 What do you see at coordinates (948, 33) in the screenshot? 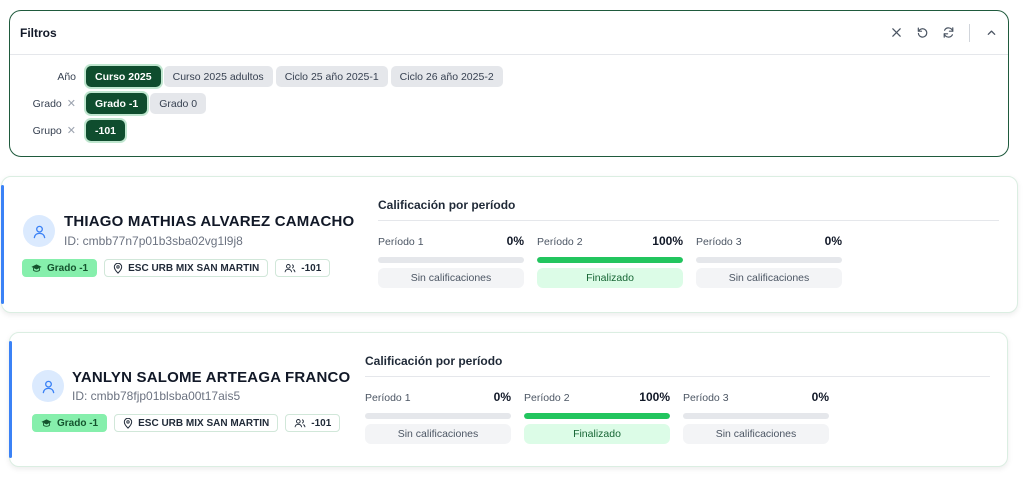
I see `refresh-icon` at bounding box center [948, 33].